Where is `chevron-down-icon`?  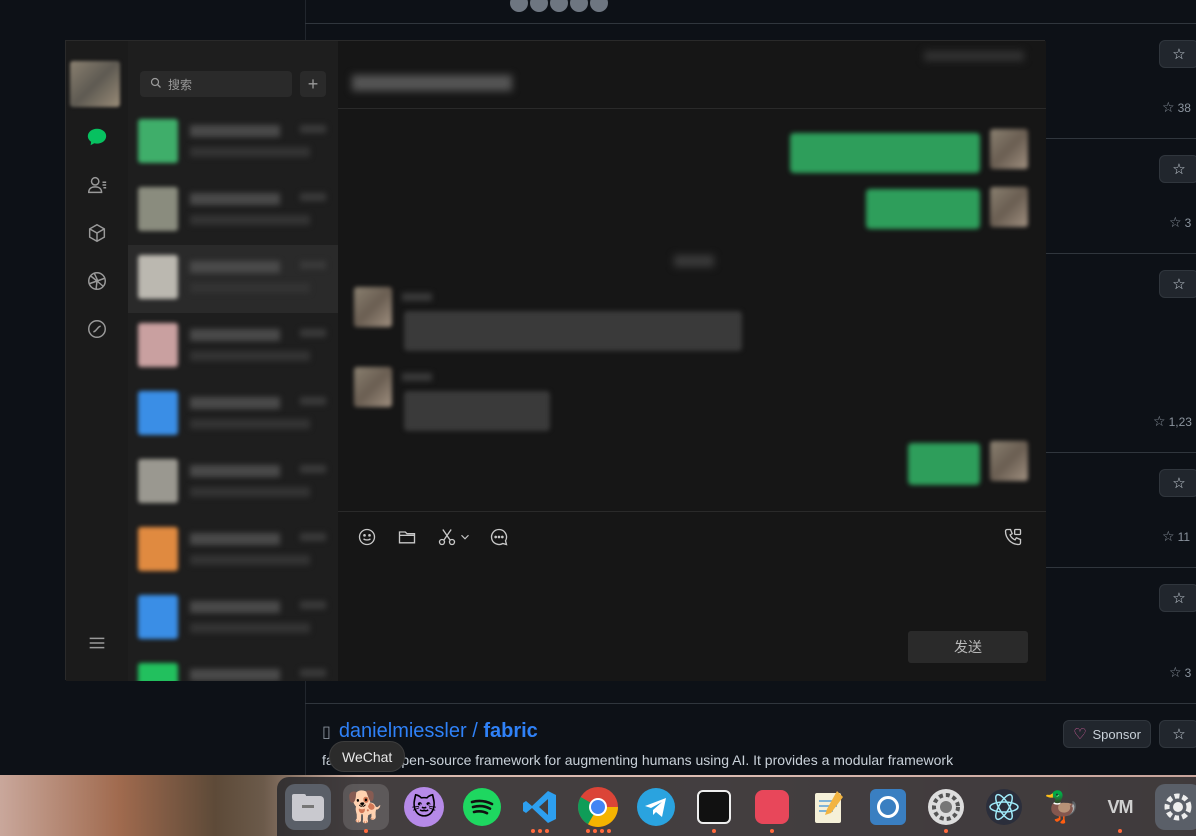
chevron-down-icon is located at coordinates (465, 537).